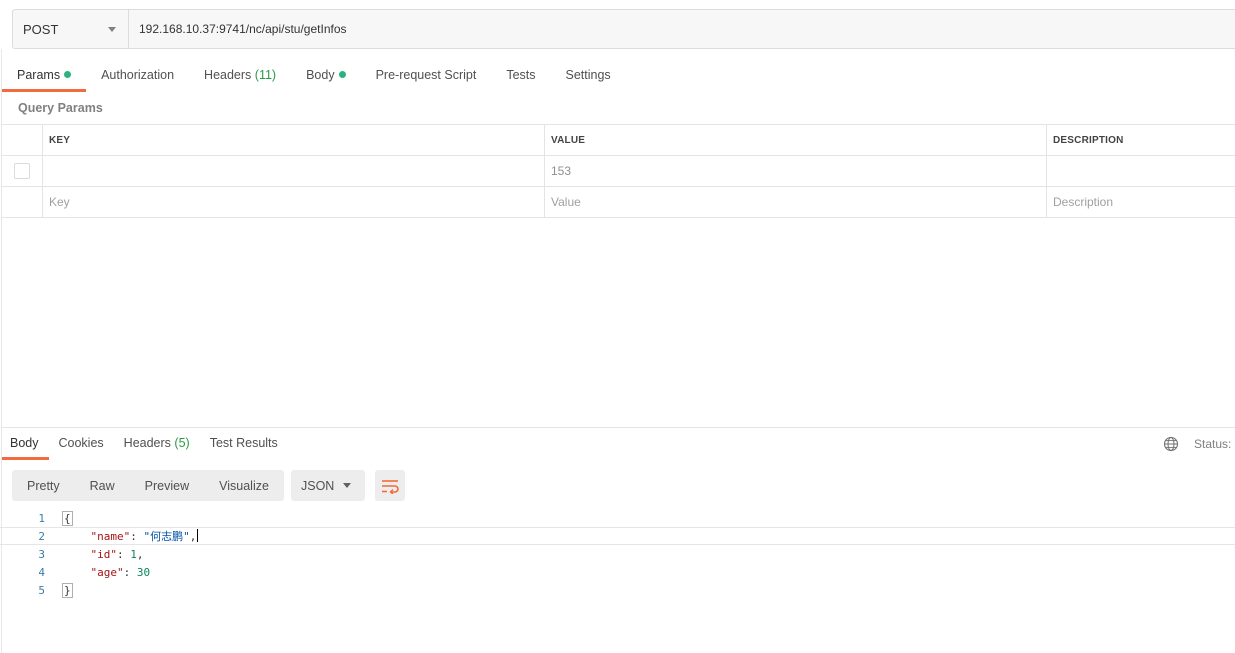 The height and width of the screenshot is (653, 1235). I want to click on response-tabs: Body Cookies Headers (5) Test Results, so click(144, 446).